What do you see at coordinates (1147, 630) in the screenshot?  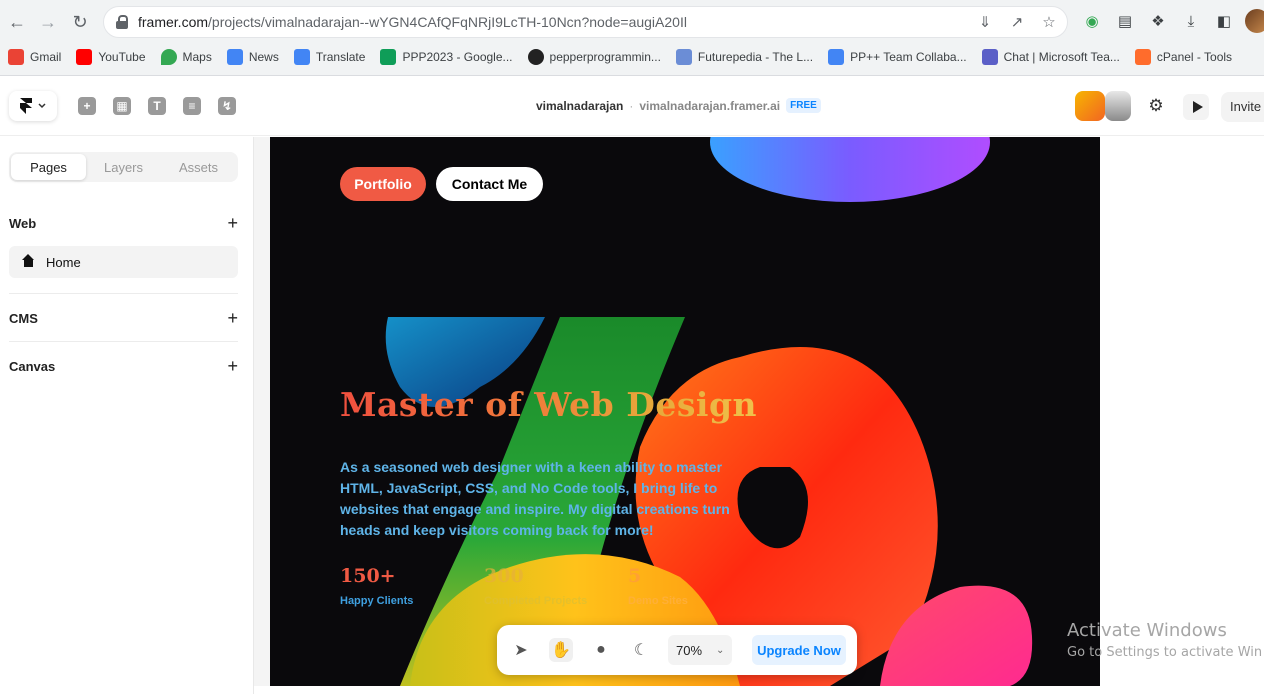 I see `watermark-title: Activate Windows` at bounding box center [1147, 630].